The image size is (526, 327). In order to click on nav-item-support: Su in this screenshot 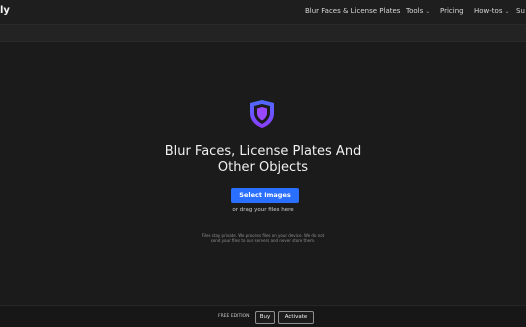, I will do `click(520, 11)`.